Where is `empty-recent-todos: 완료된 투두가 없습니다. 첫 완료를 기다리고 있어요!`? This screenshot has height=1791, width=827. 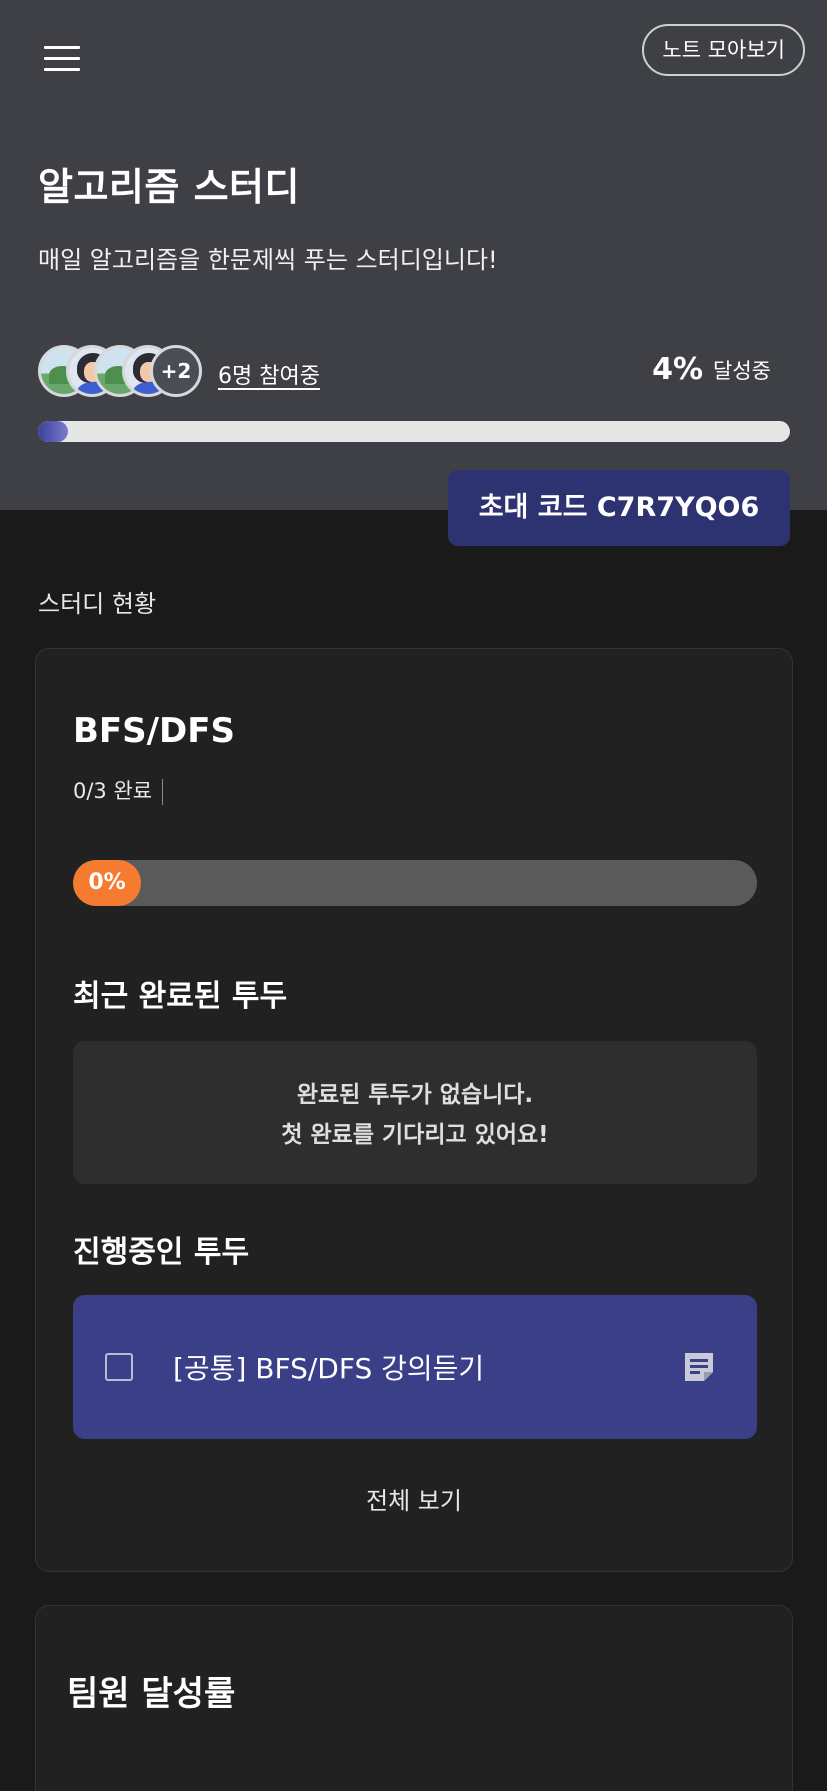 empty-recent-todos: 완료된 투두가 없습니다. 첫 완료를 기다리고 있어요! is located at coordinates (415, 1112).